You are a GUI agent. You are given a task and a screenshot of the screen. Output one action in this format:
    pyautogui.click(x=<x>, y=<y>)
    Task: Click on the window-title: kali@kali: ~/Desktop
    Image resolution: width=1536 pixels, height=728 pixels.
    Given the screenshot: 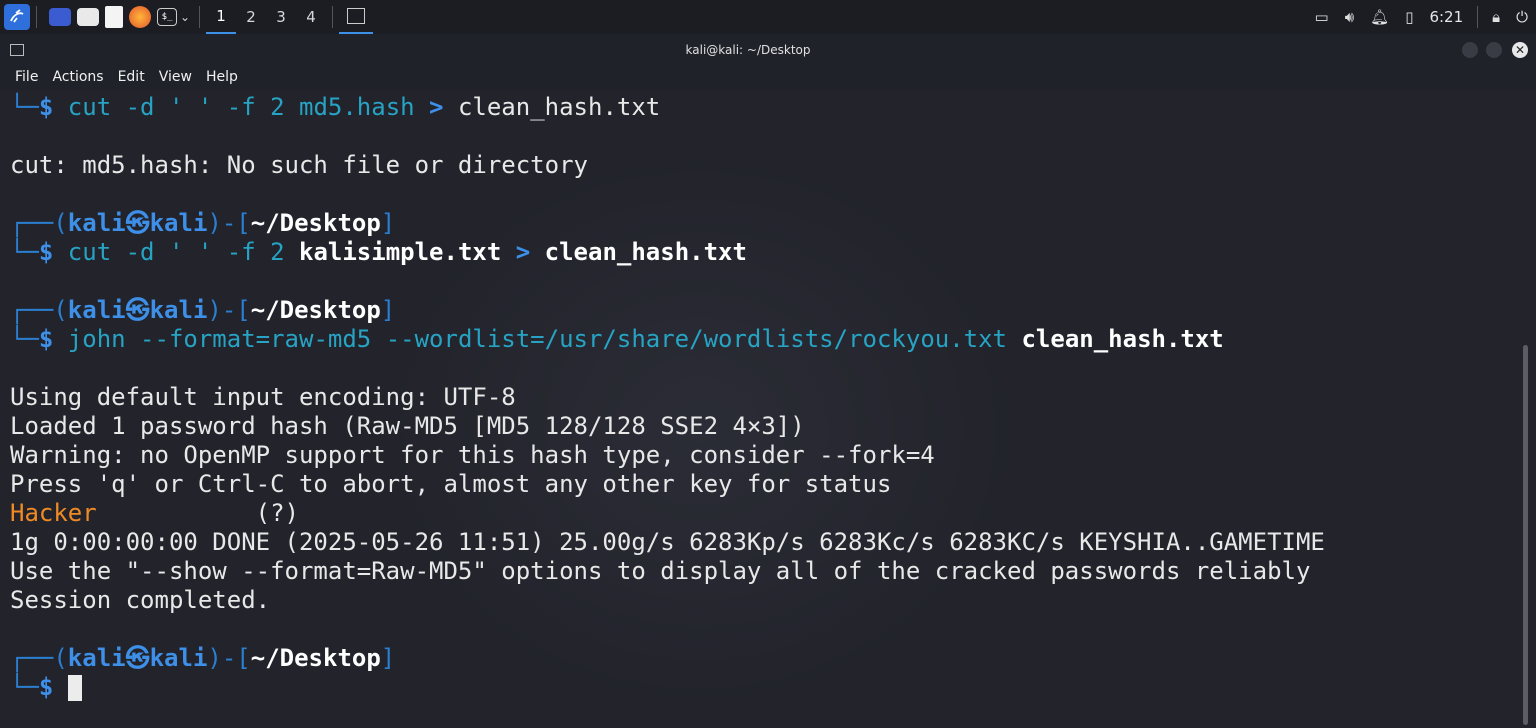 What is the action you would take?
    pyautogui.click(x=748, y=50)
    